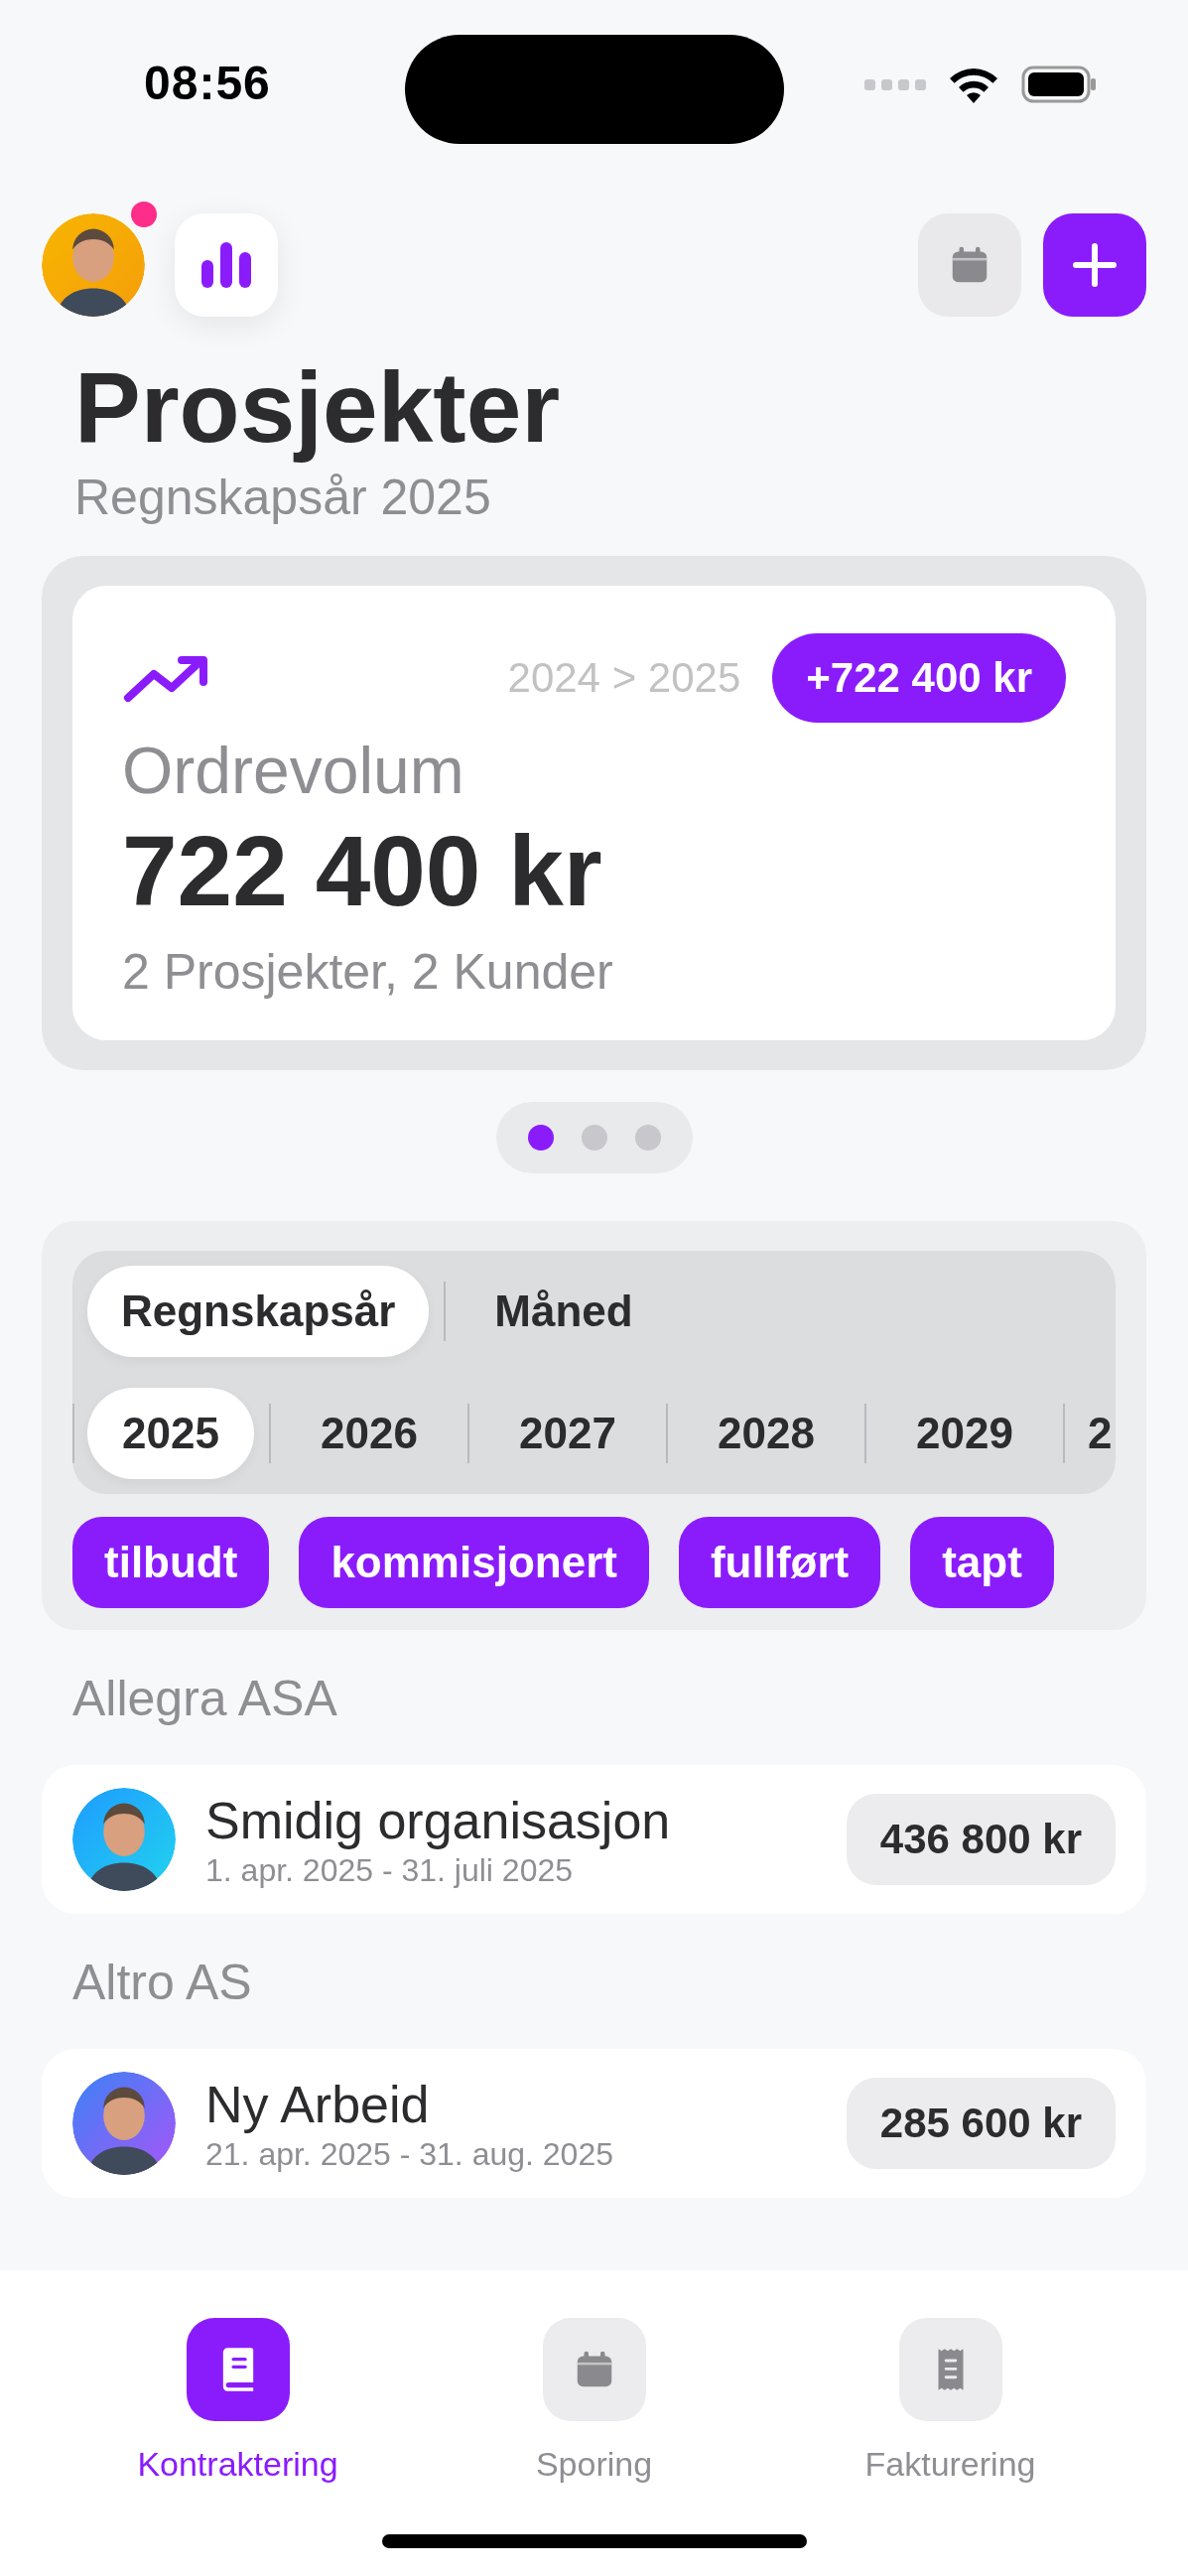  Describe the element at coordinates (981, 1839) in the screenshot. I see `amount-badge: 436 800 kr` at that location.